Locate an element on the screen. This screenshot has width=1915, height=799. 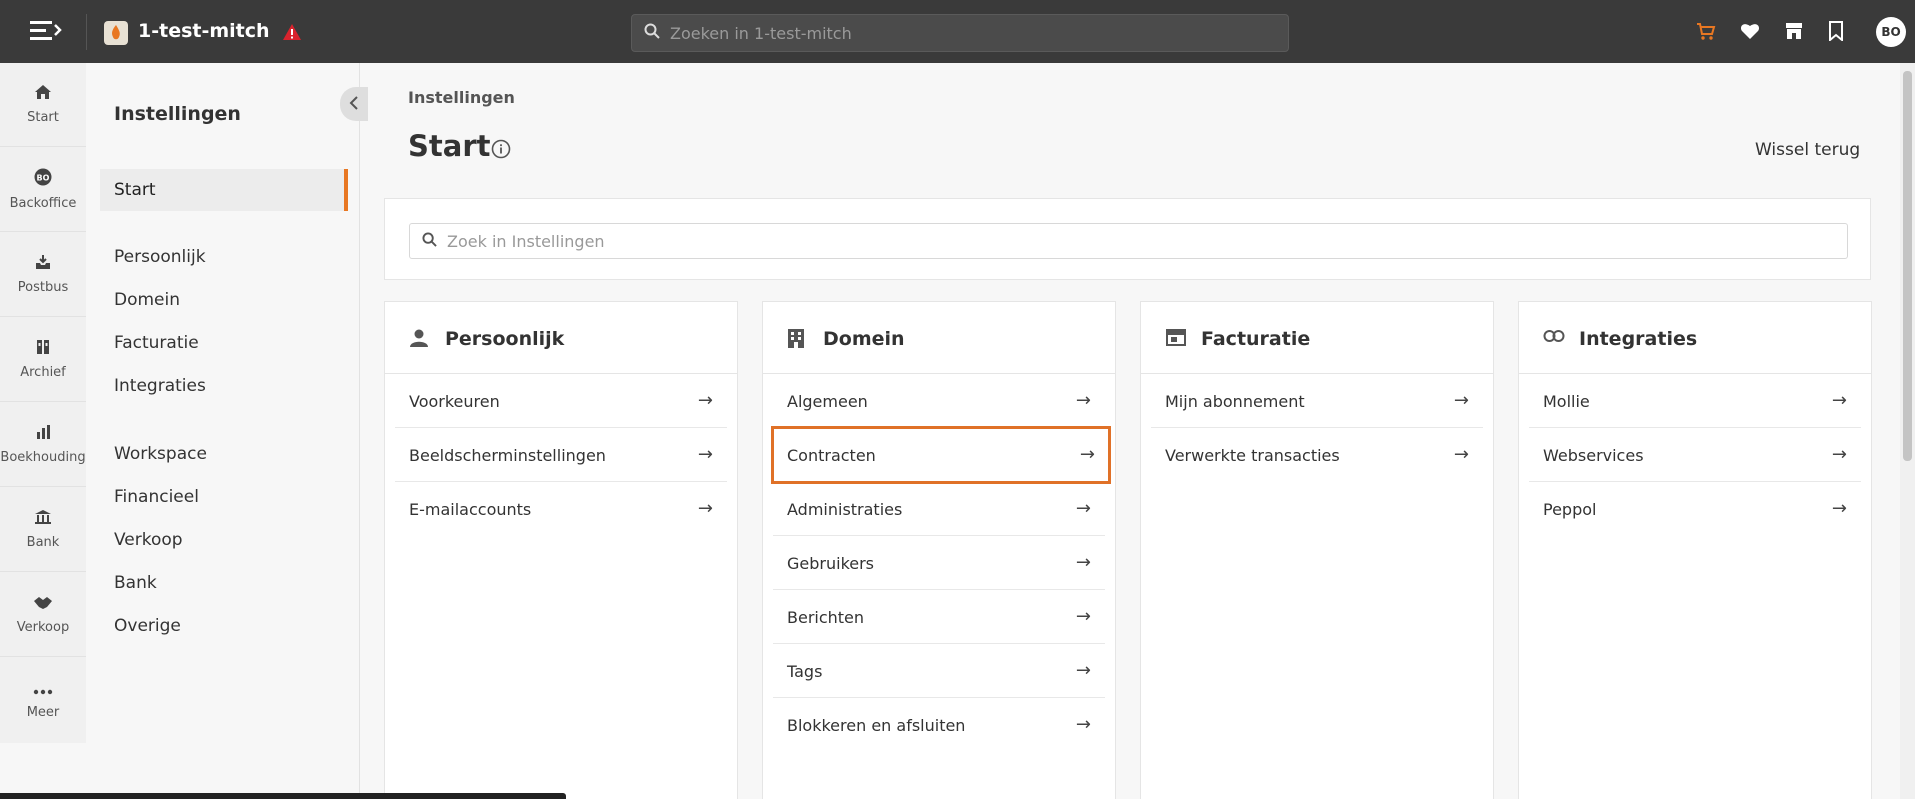
settings-link-contracten: Contracten → is located at coordinates (941, 455).